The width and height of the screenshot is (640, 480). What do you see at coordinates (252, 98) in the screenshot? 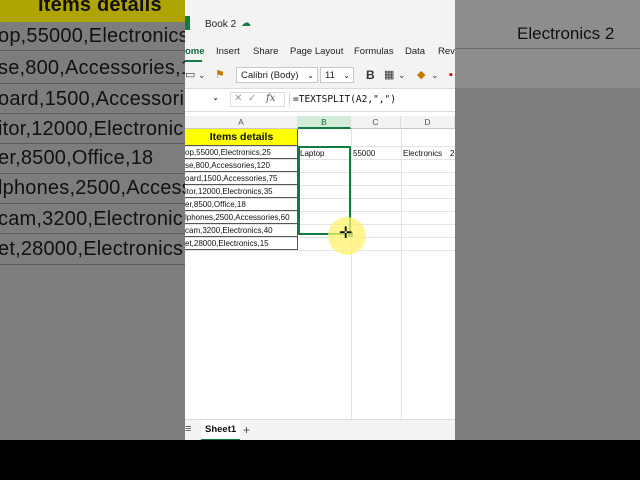
I see `confirm-icon: ✓` at bounding box center [252, 98].